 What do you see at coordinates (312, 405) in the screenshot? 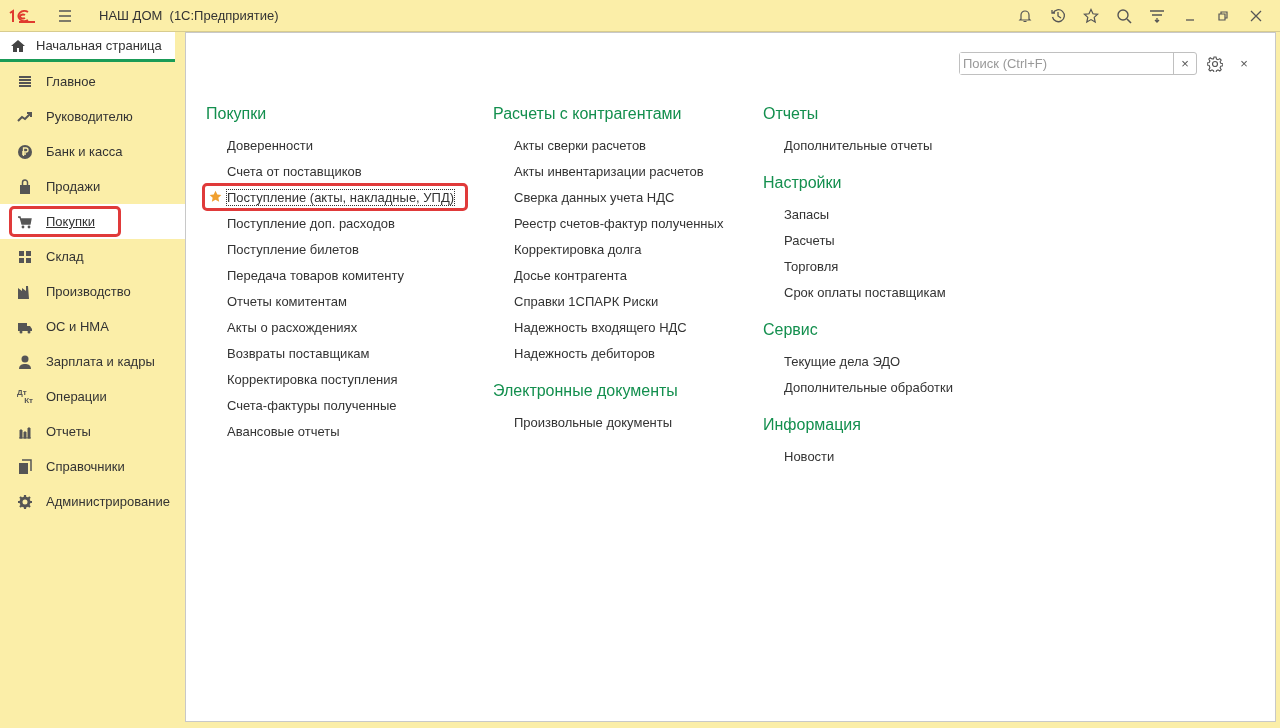
I see `nav-link: Счета-фактуры полученные` at bounding box center [312, 405].